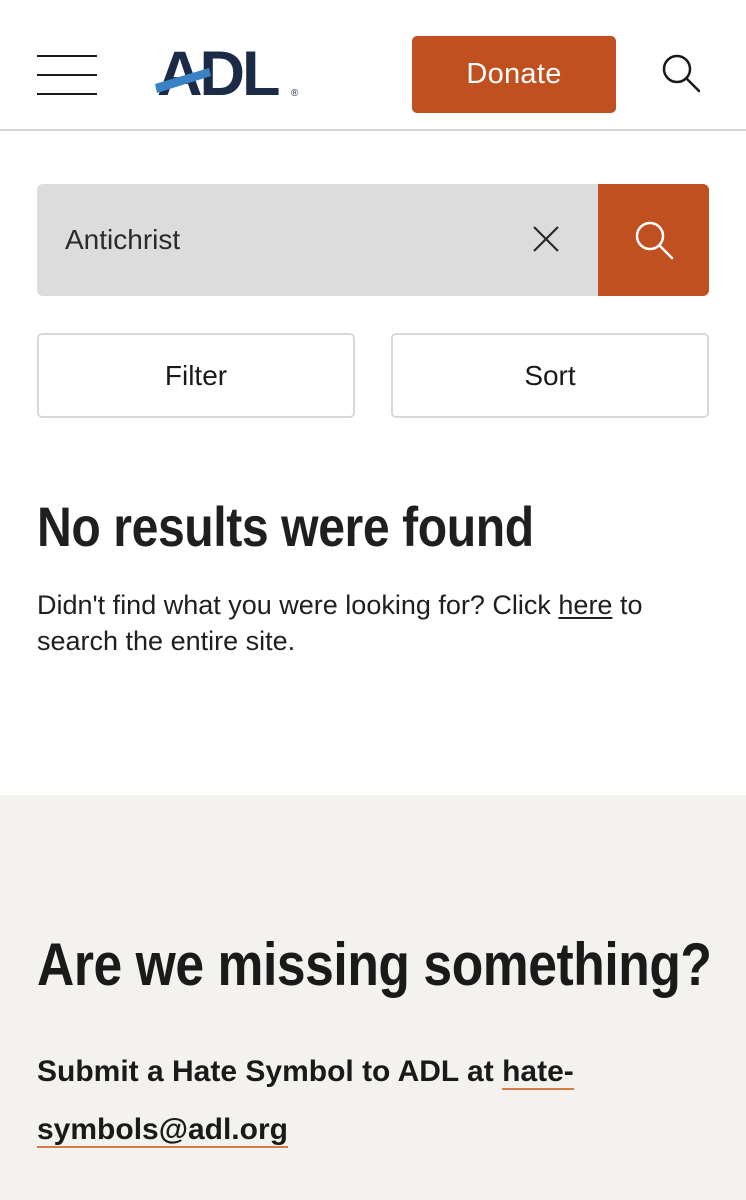 The height and width of the screenshot is (1200, 746). Describe the element at coordinates (67, 76) in the screenshot. I see `hamburger-menu-icon` at that location.